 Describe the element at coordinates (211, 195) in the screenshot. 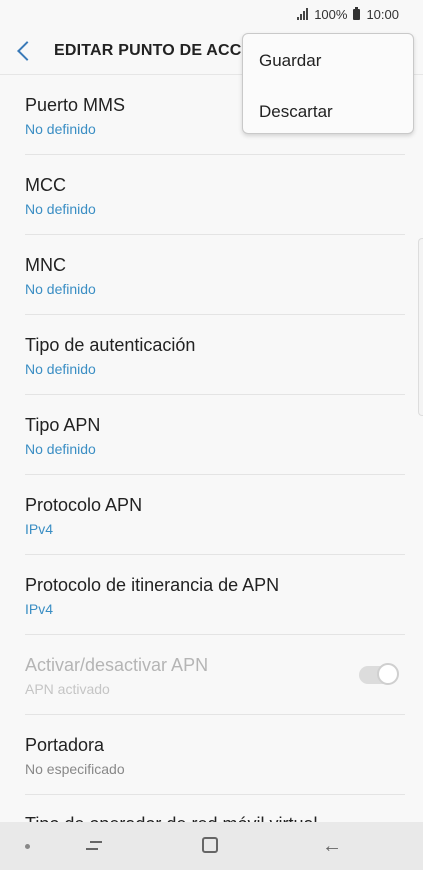

I see `setting-mcc: MCC No definido` at that location.